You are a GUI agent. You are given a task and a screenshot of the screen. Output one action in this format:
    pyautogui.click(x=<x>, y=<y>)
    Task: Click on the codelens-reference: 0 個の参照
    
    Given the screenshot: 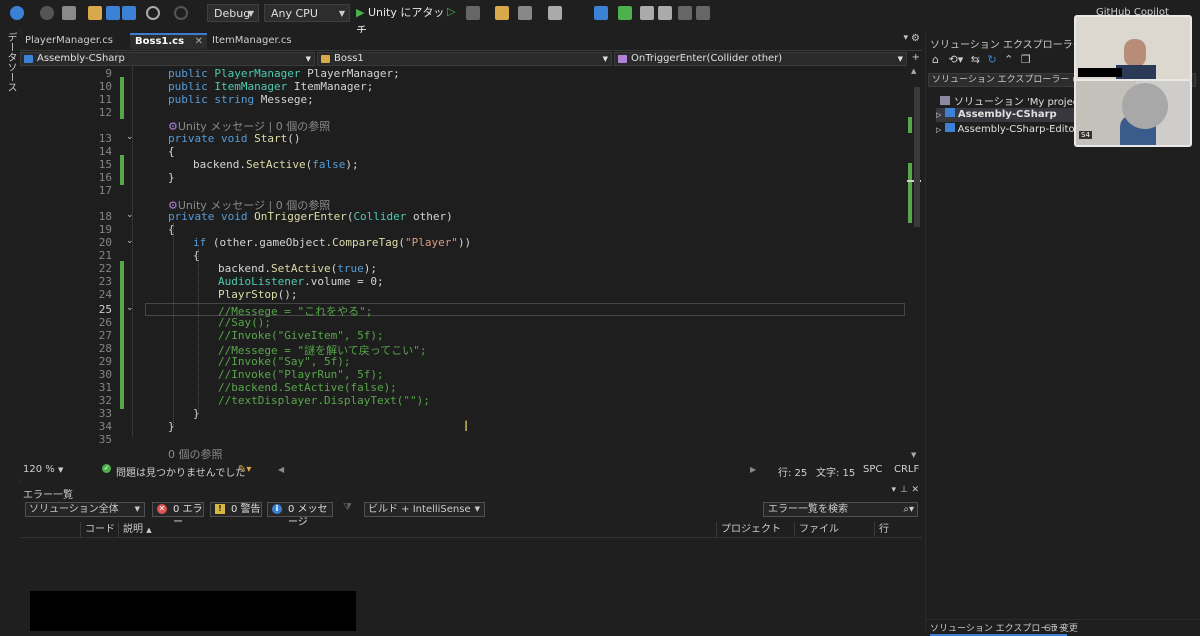 What is the action you would take?
    pyautogui.click(x=195, y=454)
    